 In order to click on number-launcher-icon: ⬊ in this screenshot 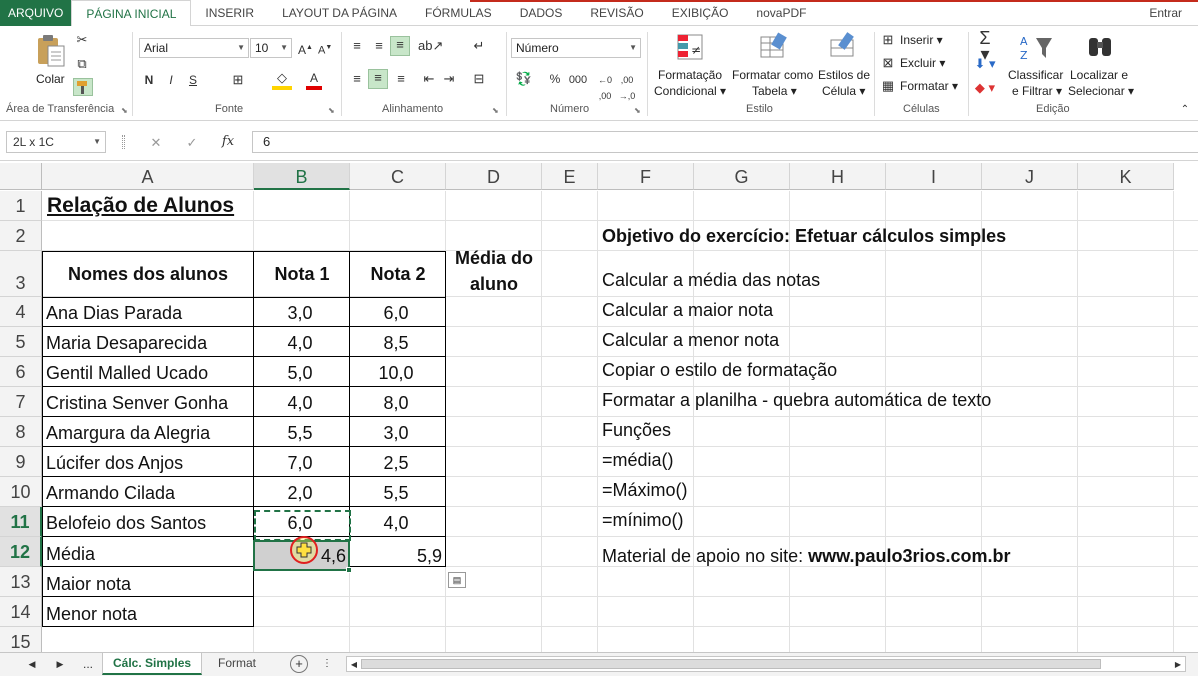, I will do `click(637, 110)`.